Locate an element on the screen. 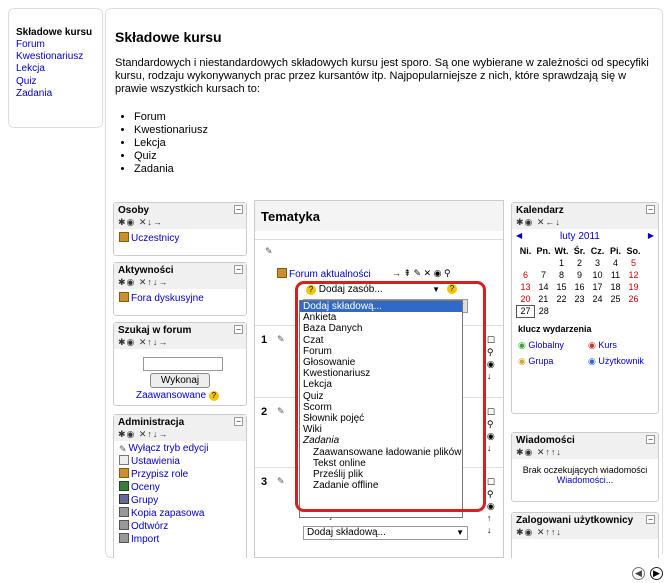 The width and height of the screenshot is (667, 583). dropdown-option: Prześlij plik is located at coordinates (381, 474).